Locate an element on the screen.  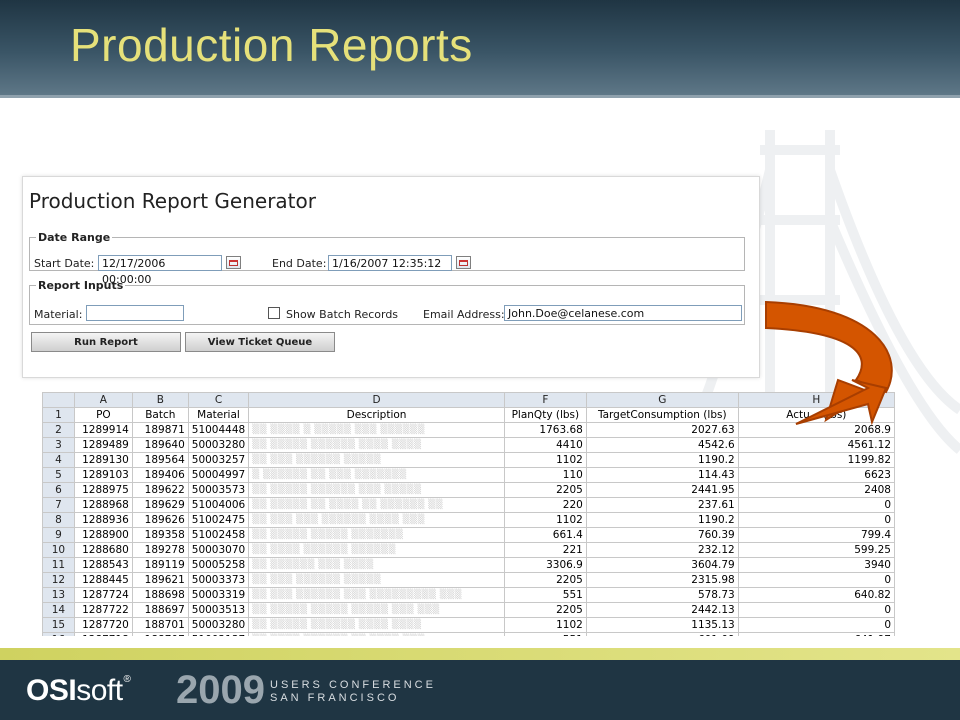
material-cell: 50003513 is located at coordinates (218, 610).